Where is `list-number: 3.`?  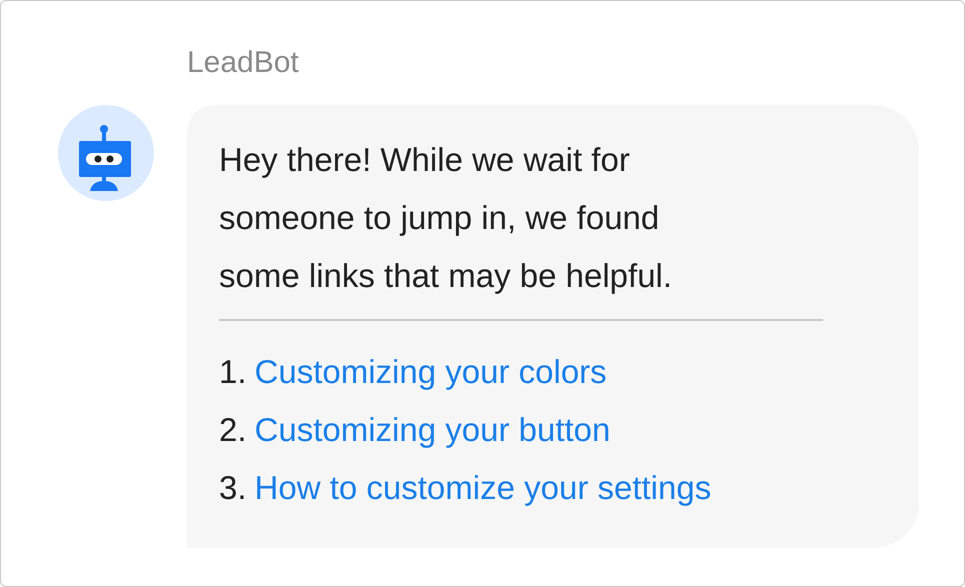
list-number: 3. is located at coordinates (233, 487).